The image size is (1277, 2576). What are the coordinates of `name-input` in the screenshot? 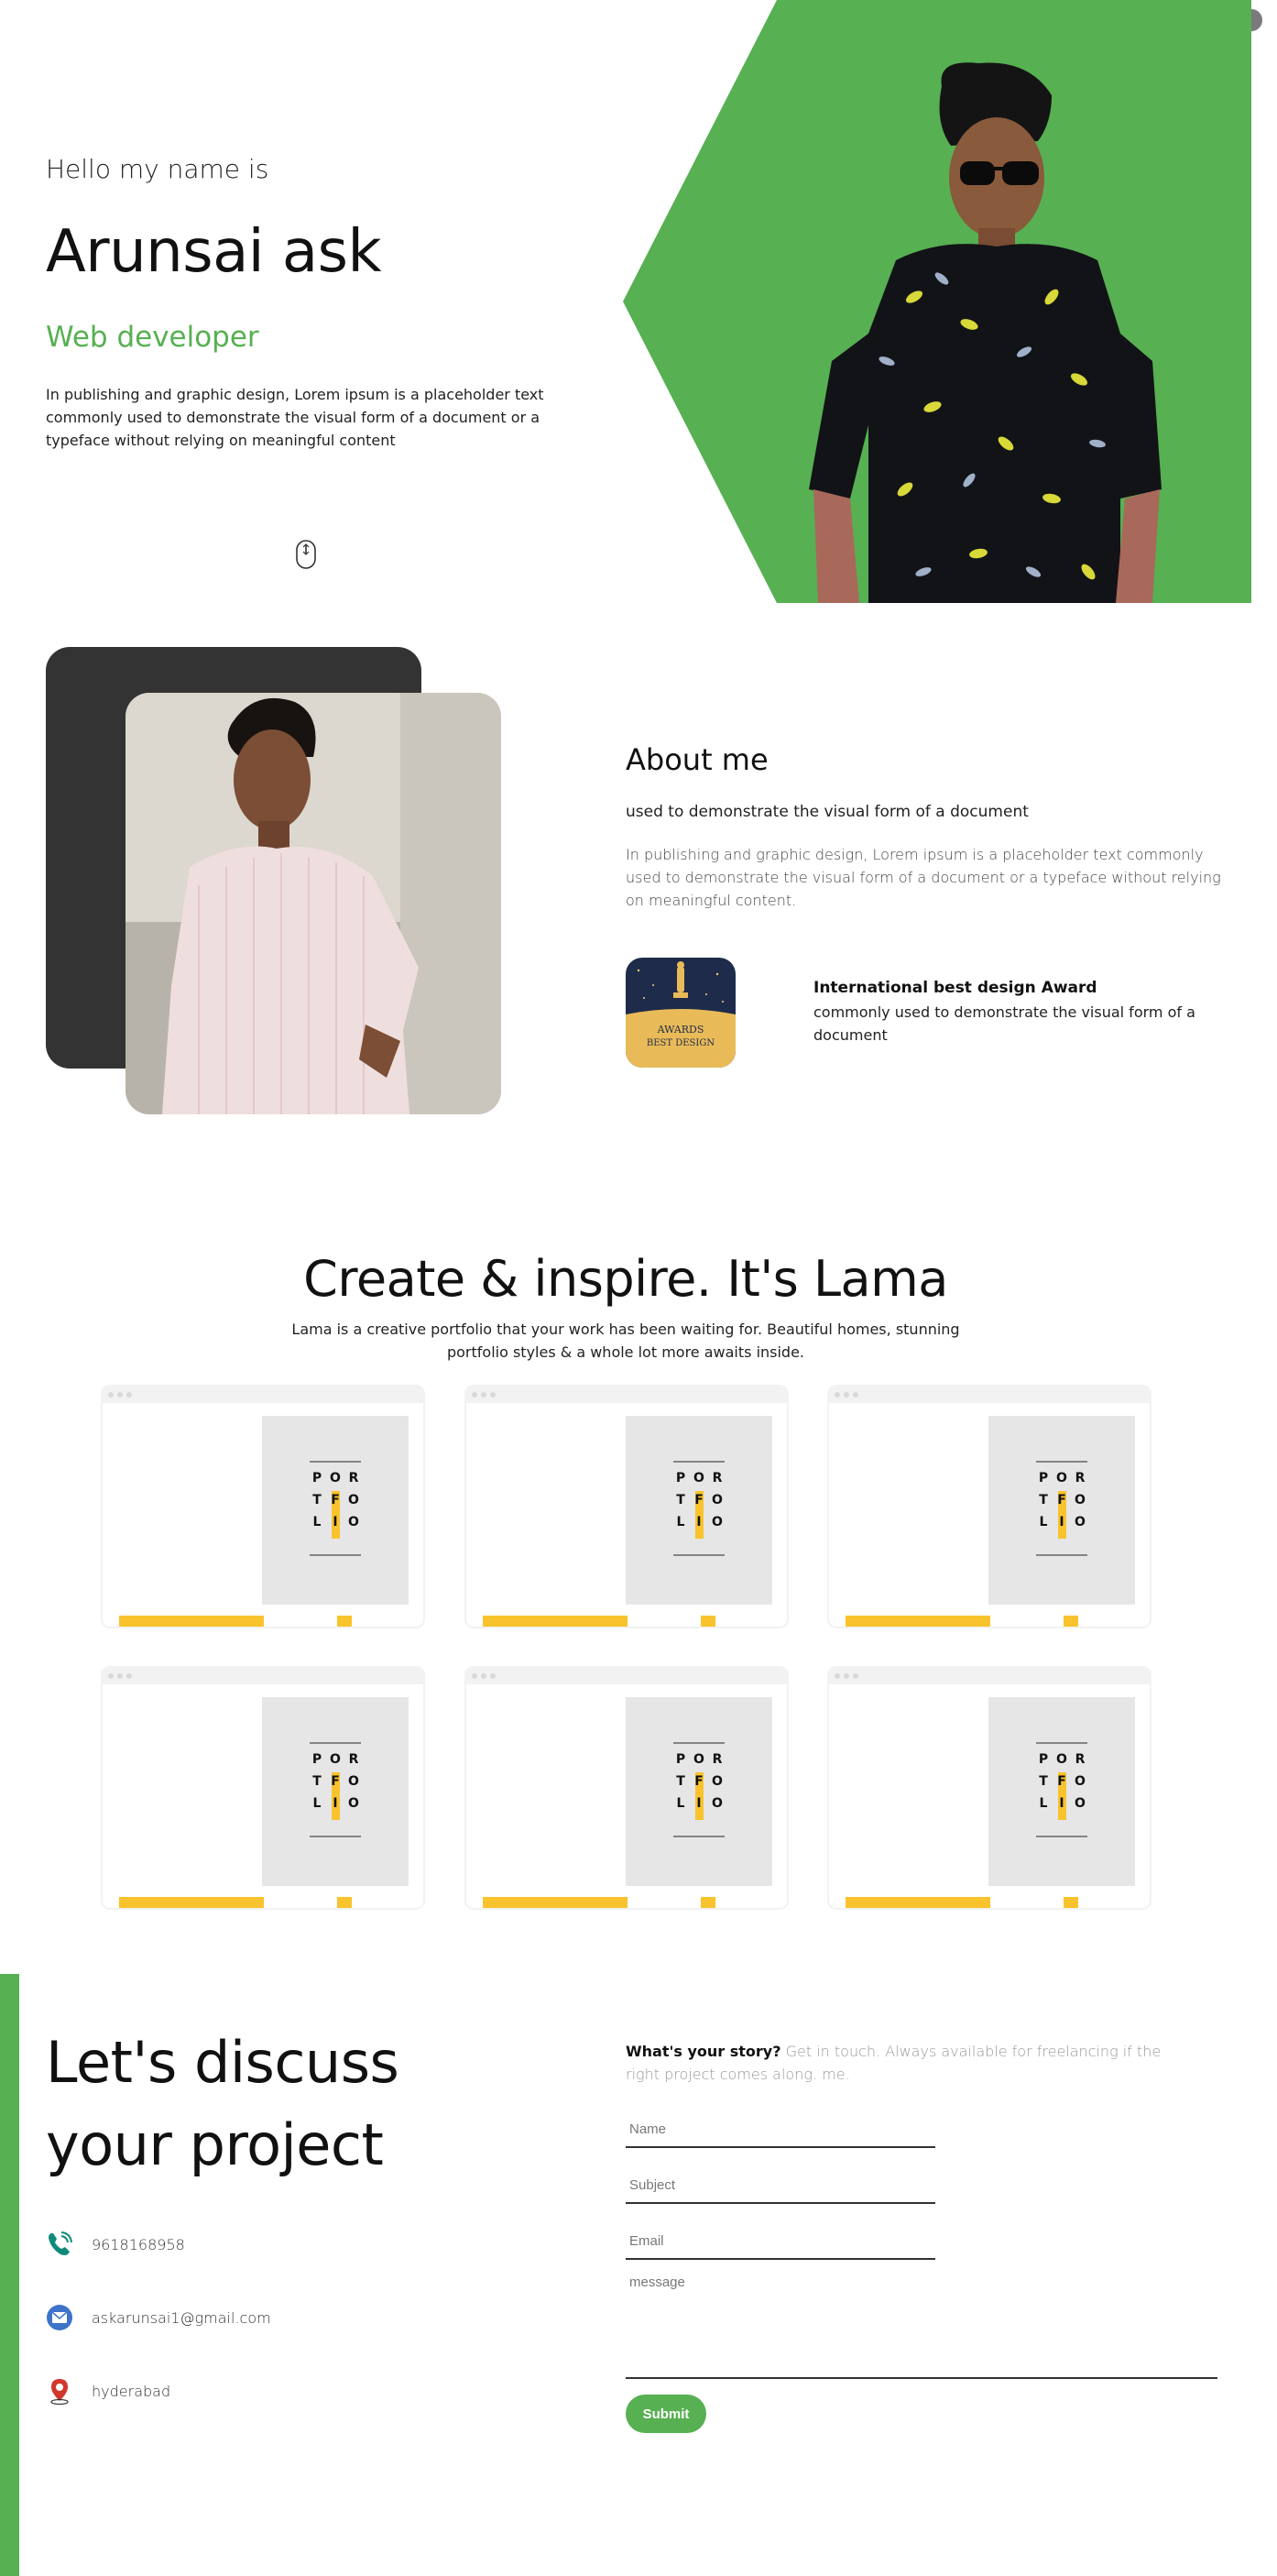 It's located at (781, 2129).